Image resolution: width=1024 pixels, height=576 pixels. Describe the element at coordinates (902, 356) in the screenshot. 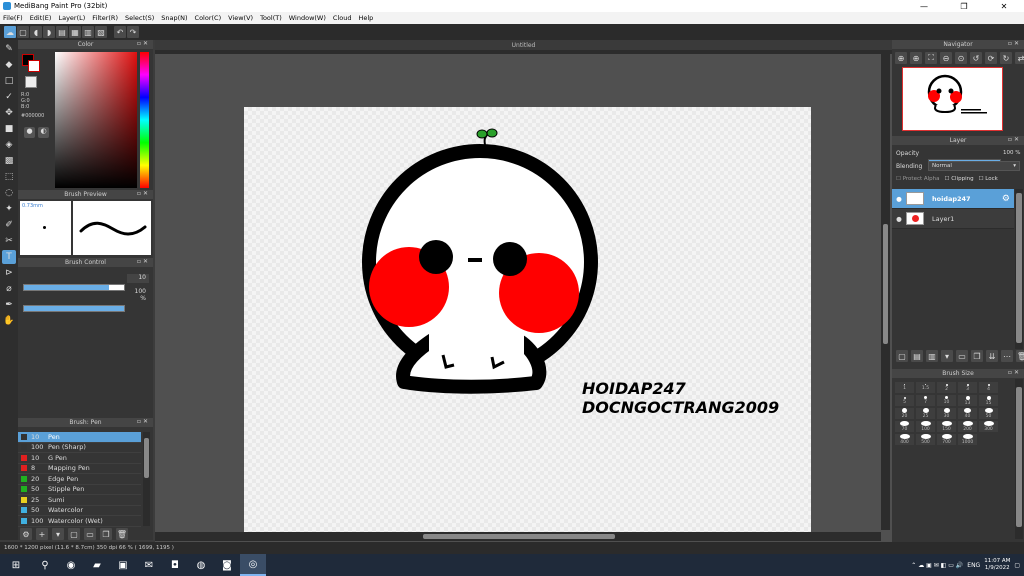

I see `new-layer-icon: ▢` at that location.